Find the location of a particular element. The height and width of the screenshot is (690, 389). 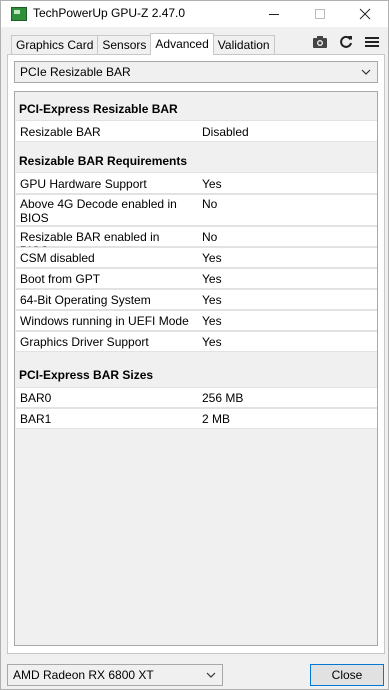

maximize-icon is located at coordinates (320, 14).